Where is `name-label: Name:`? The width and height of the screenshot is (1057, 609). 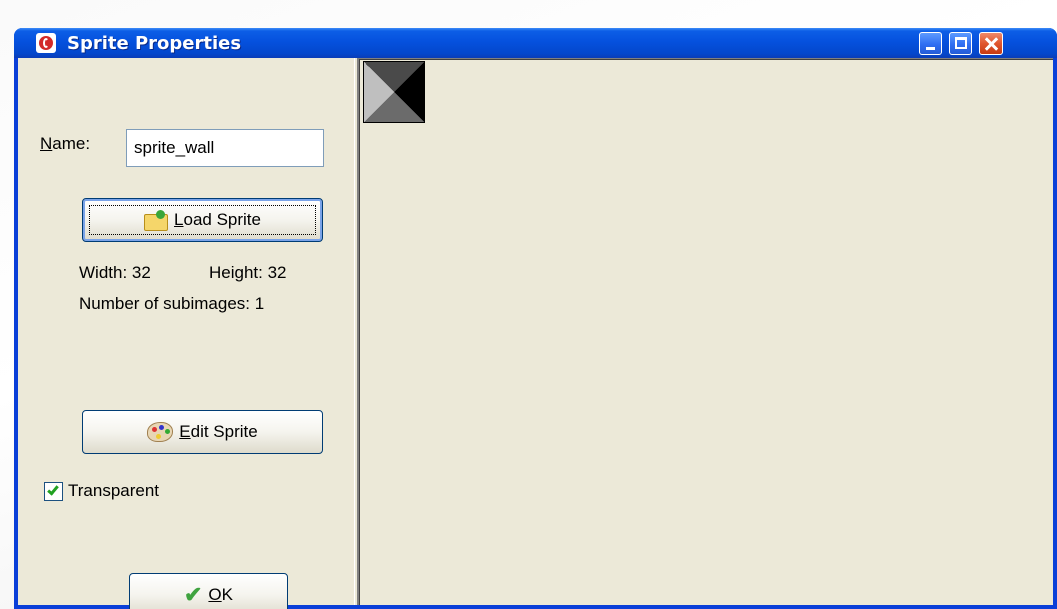
name-label: Name: is located at coordinates (65, 143).